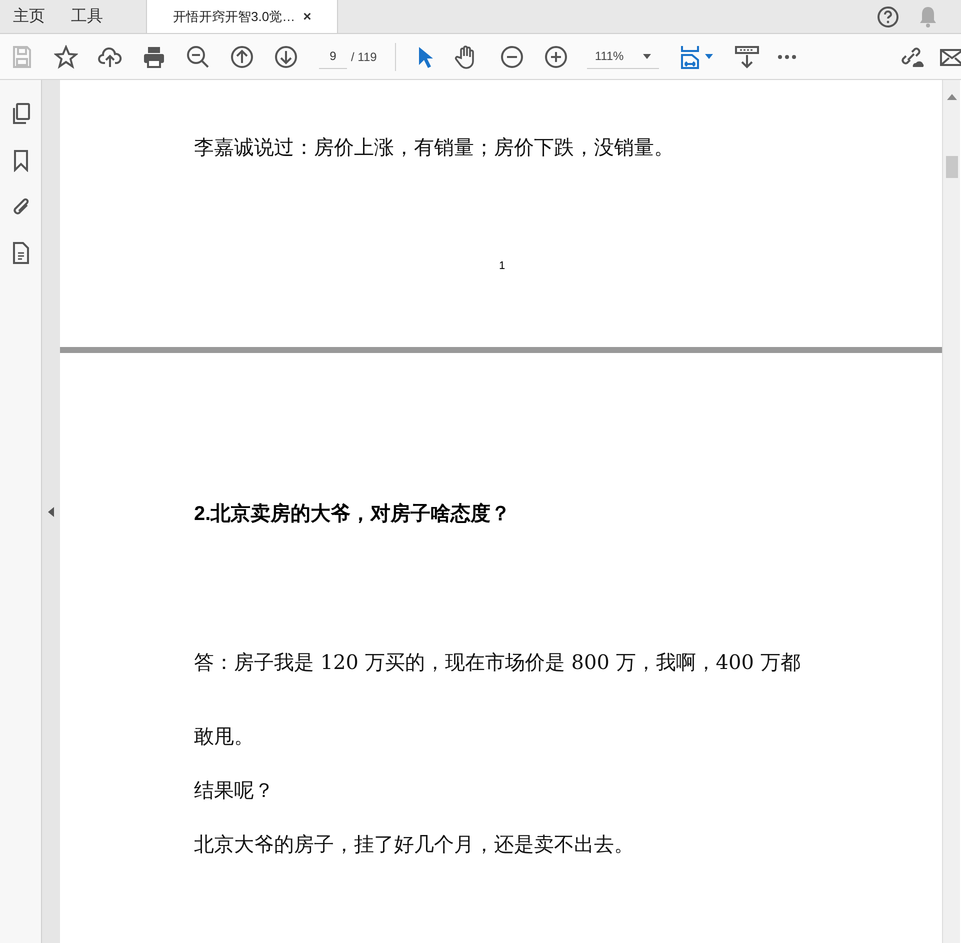  I want to click on paragraph: 结果呢？, so click(234, 790).